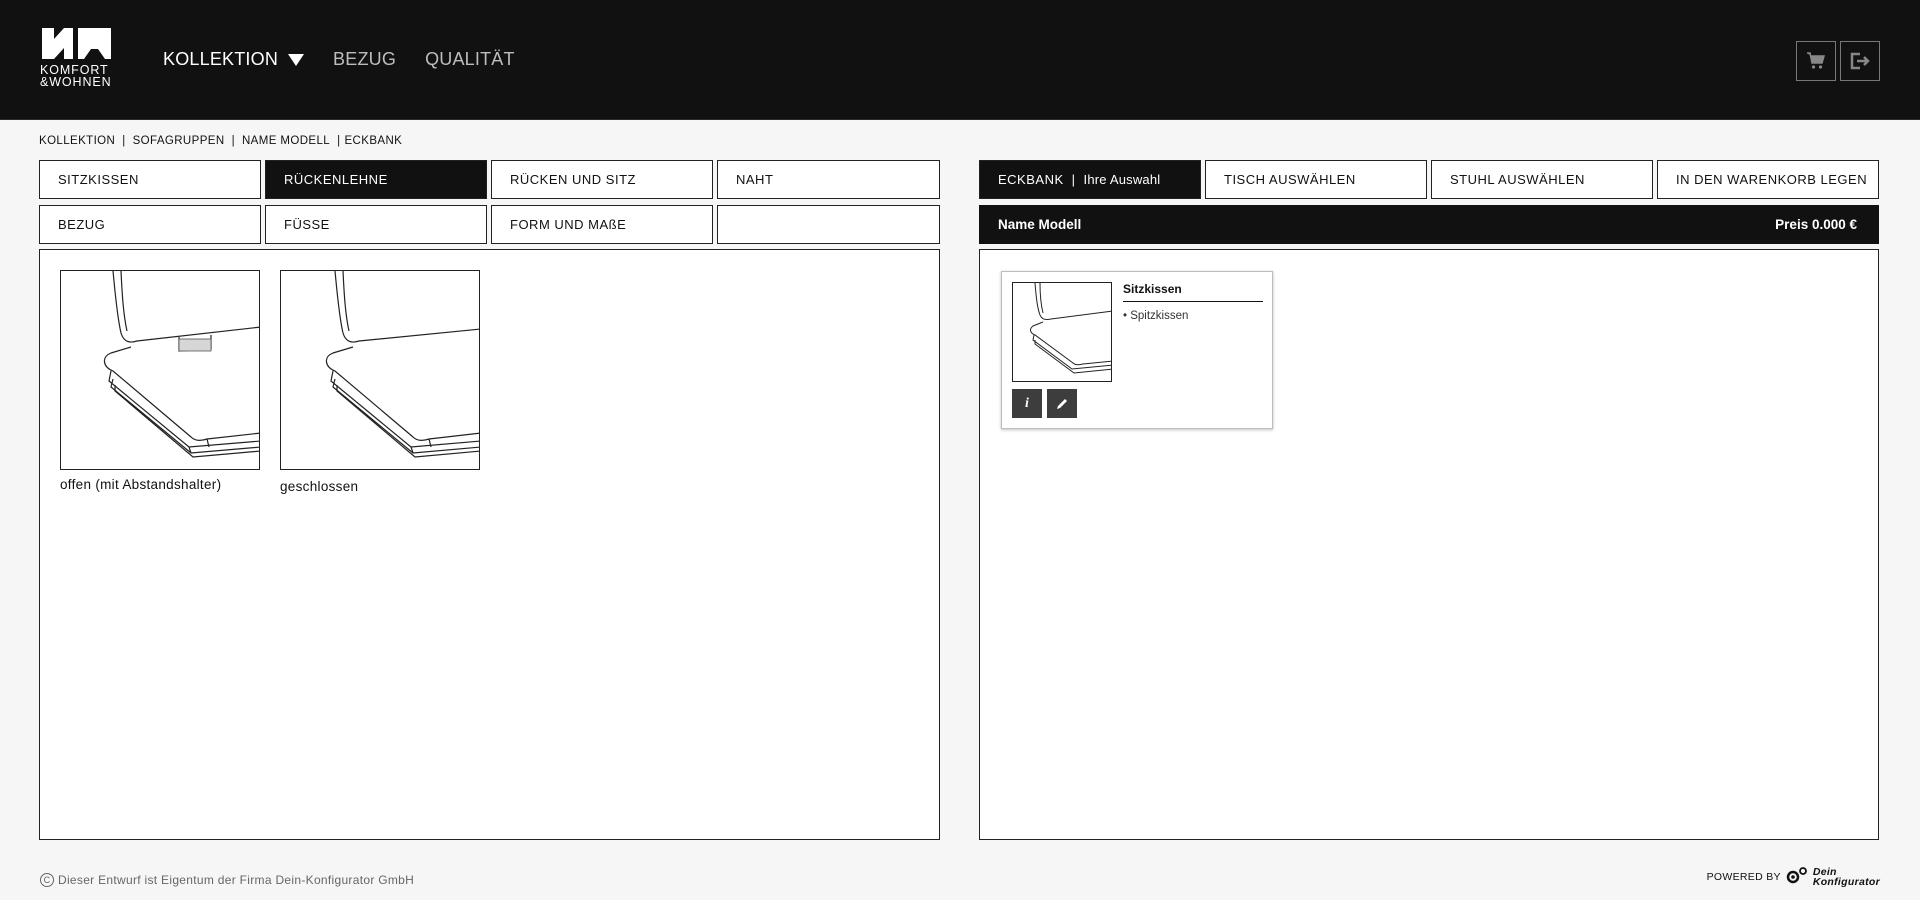  I want to click on cart-icon, so click(1816, 60).